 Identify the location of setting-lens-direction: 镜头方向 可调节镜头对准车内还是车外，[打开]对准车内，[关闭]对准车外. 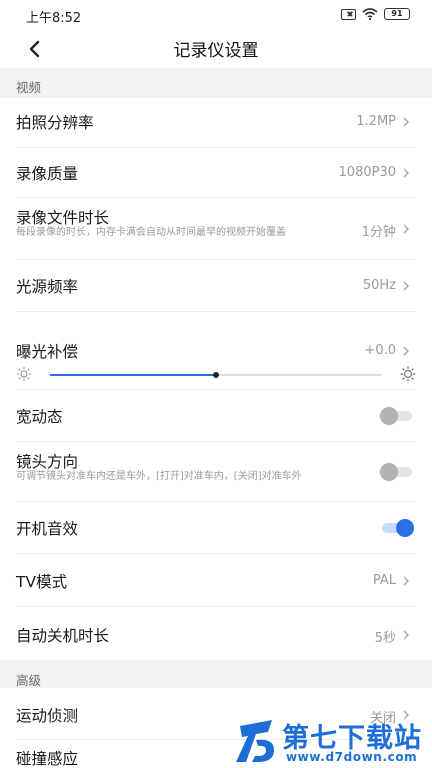
(216, 472).